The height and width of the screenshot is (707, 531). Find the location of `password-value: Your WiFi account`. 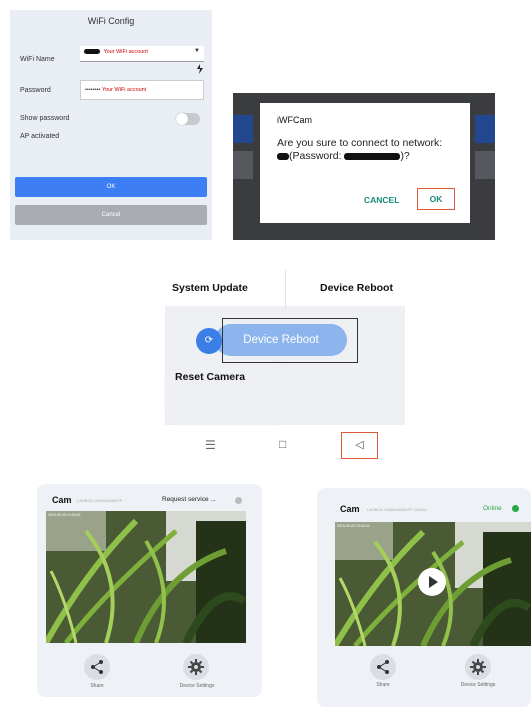

password-value: Your WiFi account is located at coordinates (124, 90).